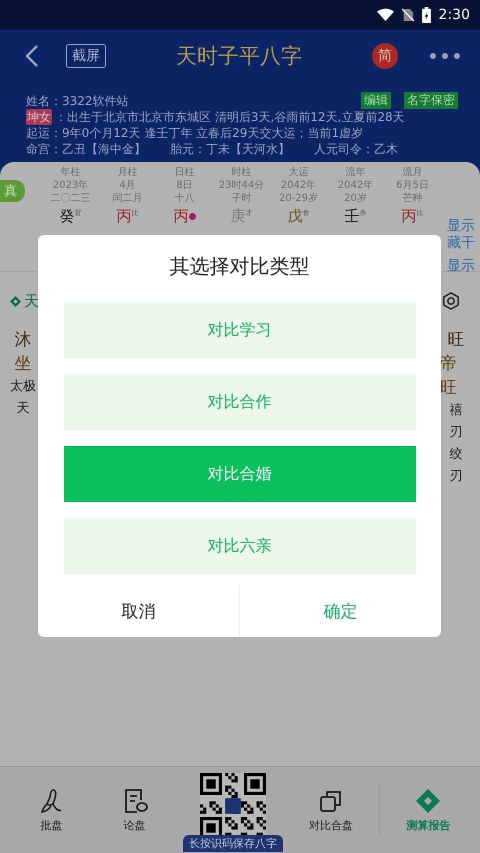 This screenshot has height=853, width=480. What do you see at coordinates (31, 301) in the screenshot?
I see `section-title: 天` at bounding box center [31, 301].